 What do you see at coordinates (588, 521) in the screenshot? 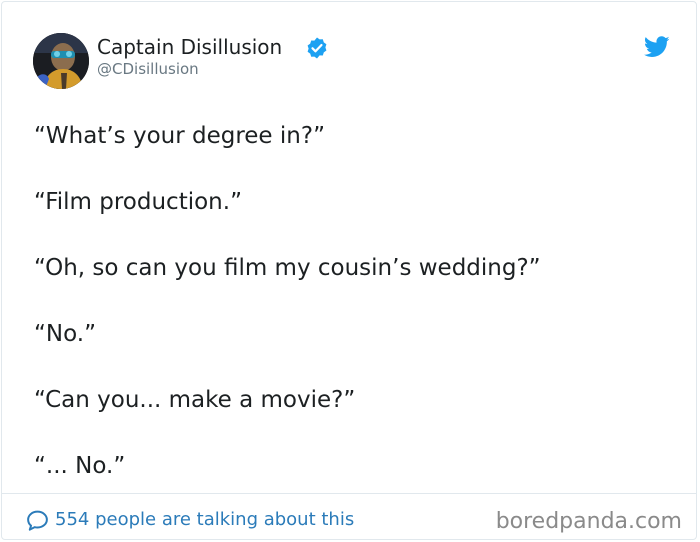
I see `watermark: boredpanda.com` at bounding box center [588, 521].